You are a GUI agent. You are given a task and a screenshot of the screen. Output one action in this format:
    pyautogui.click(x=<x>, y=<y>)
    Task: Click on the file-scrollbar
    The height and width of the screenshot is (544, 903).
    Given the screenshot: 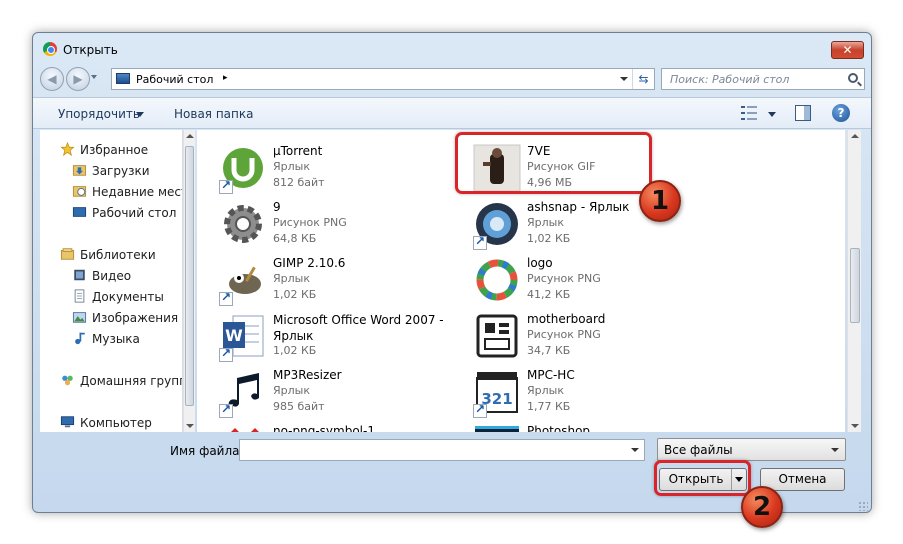 What is the action you would take?
    pyautogui.click(x=854, y=281)
    